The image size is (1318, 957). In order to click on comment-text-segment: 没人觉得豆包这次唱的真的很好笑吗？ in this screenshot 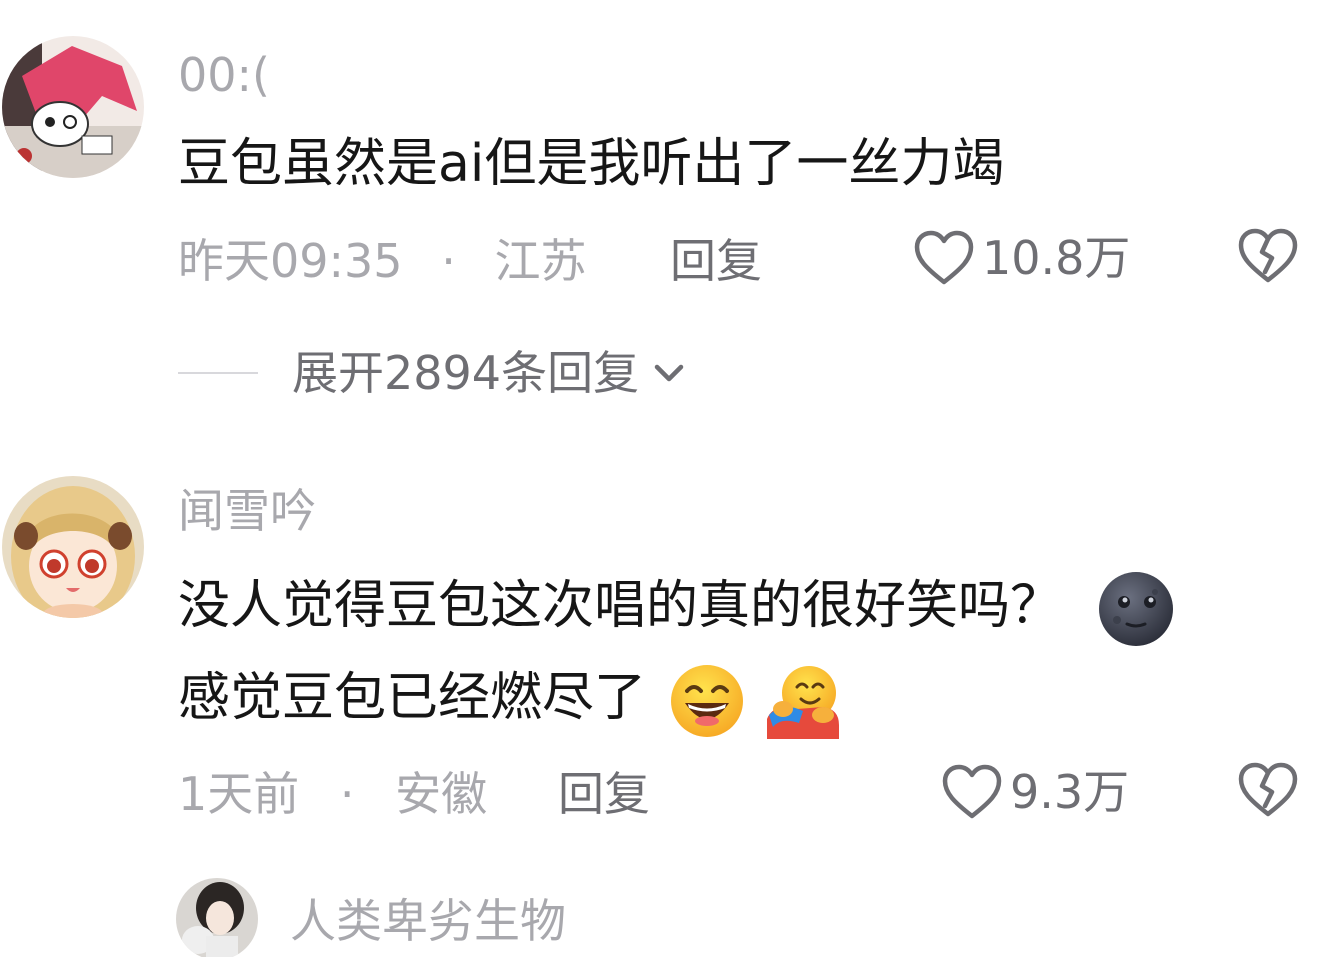, I will do `click(620, 606)`.